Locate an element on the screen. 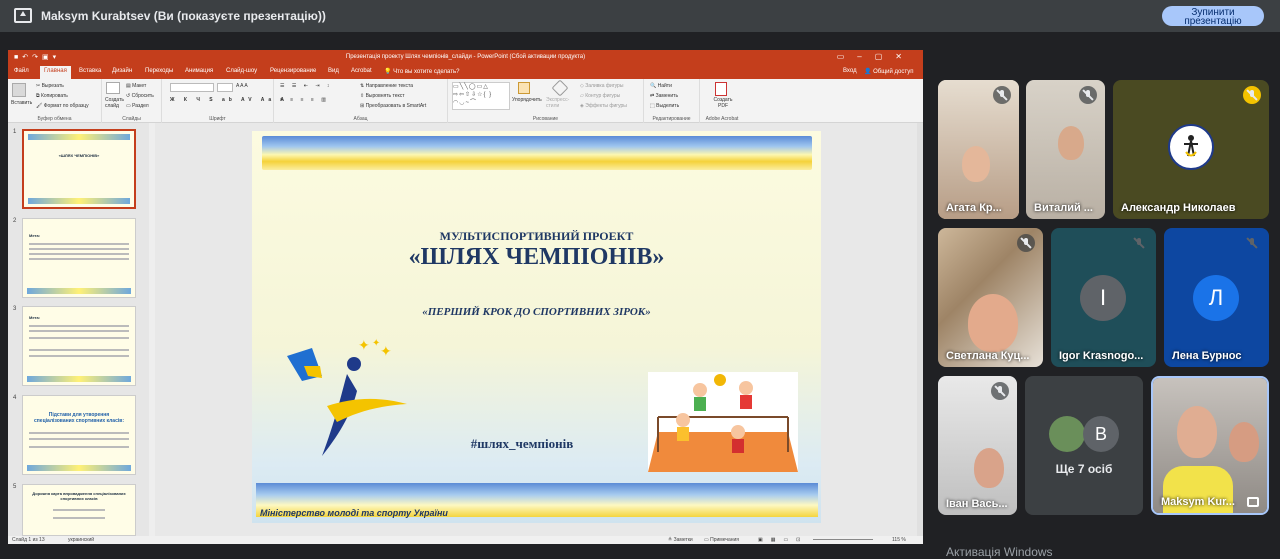 The height and width of the screenshot is (559, 1280). new-slide-icon is located at coordinates (113, 88).